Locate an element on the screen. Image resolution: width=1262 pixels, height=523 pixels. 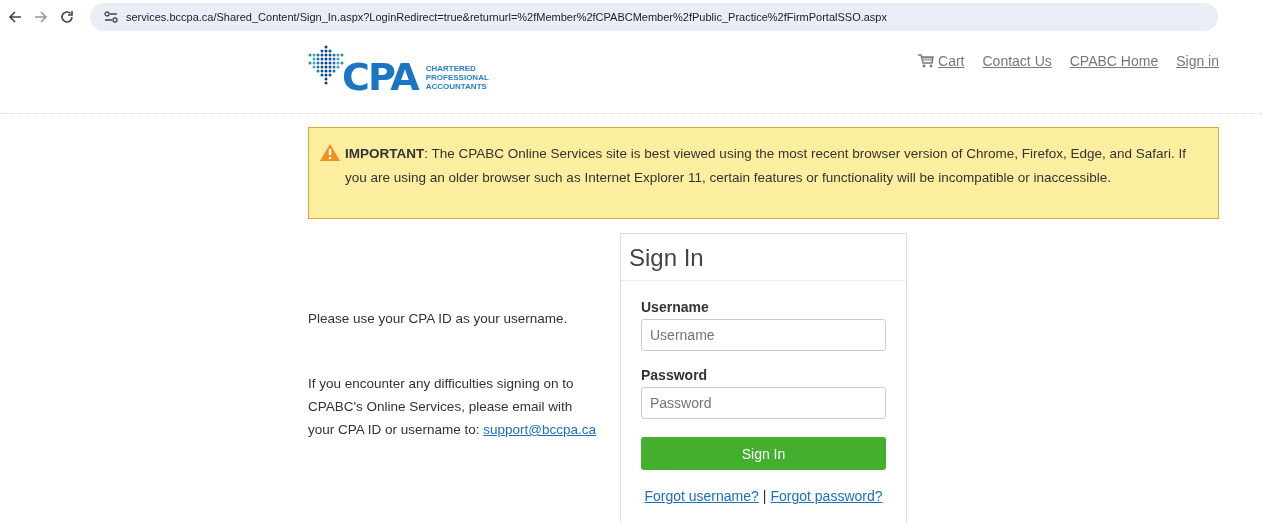
field-label: Password is located at coordinates (675, 375).